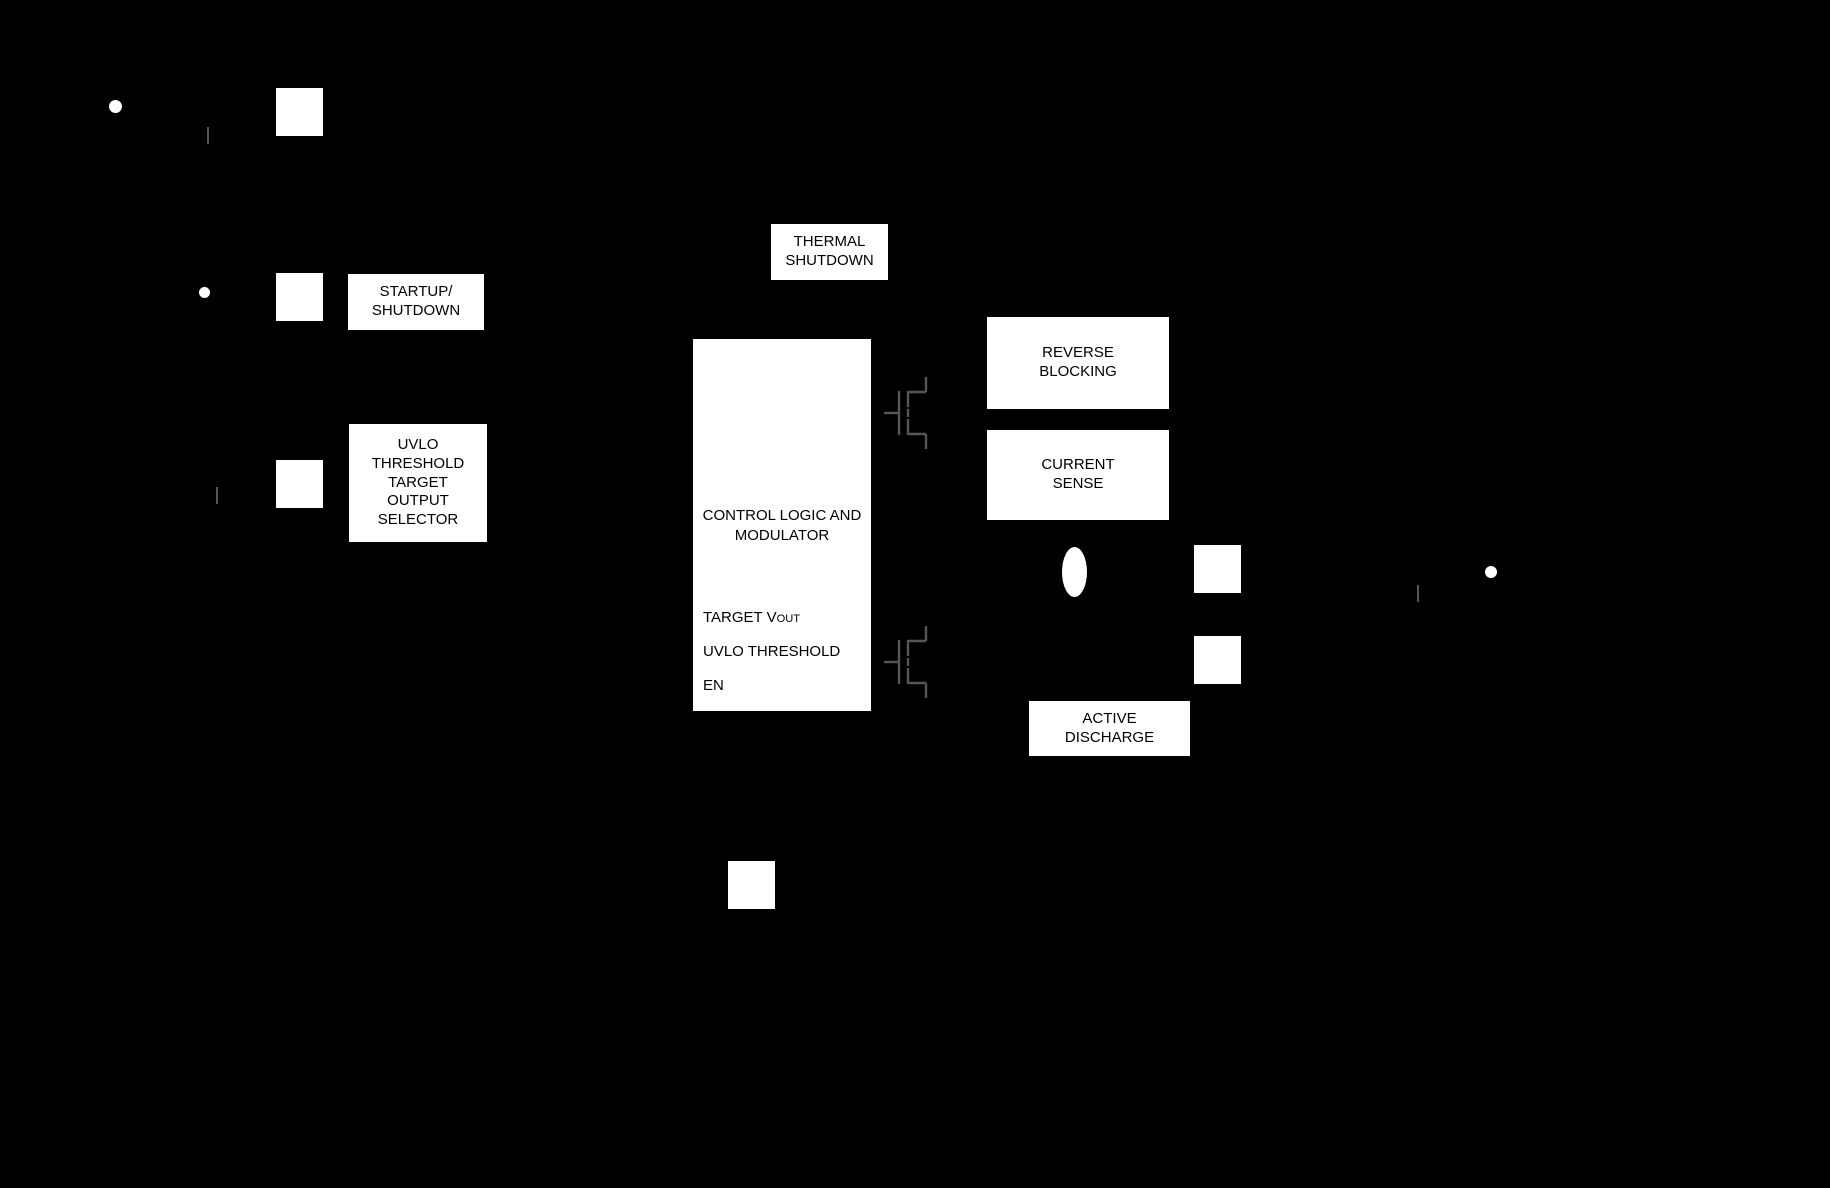  Describe the element at coordinates (752, 617) in the screenshot. I see `control-signal-label: TARGET VOUT` at that location.